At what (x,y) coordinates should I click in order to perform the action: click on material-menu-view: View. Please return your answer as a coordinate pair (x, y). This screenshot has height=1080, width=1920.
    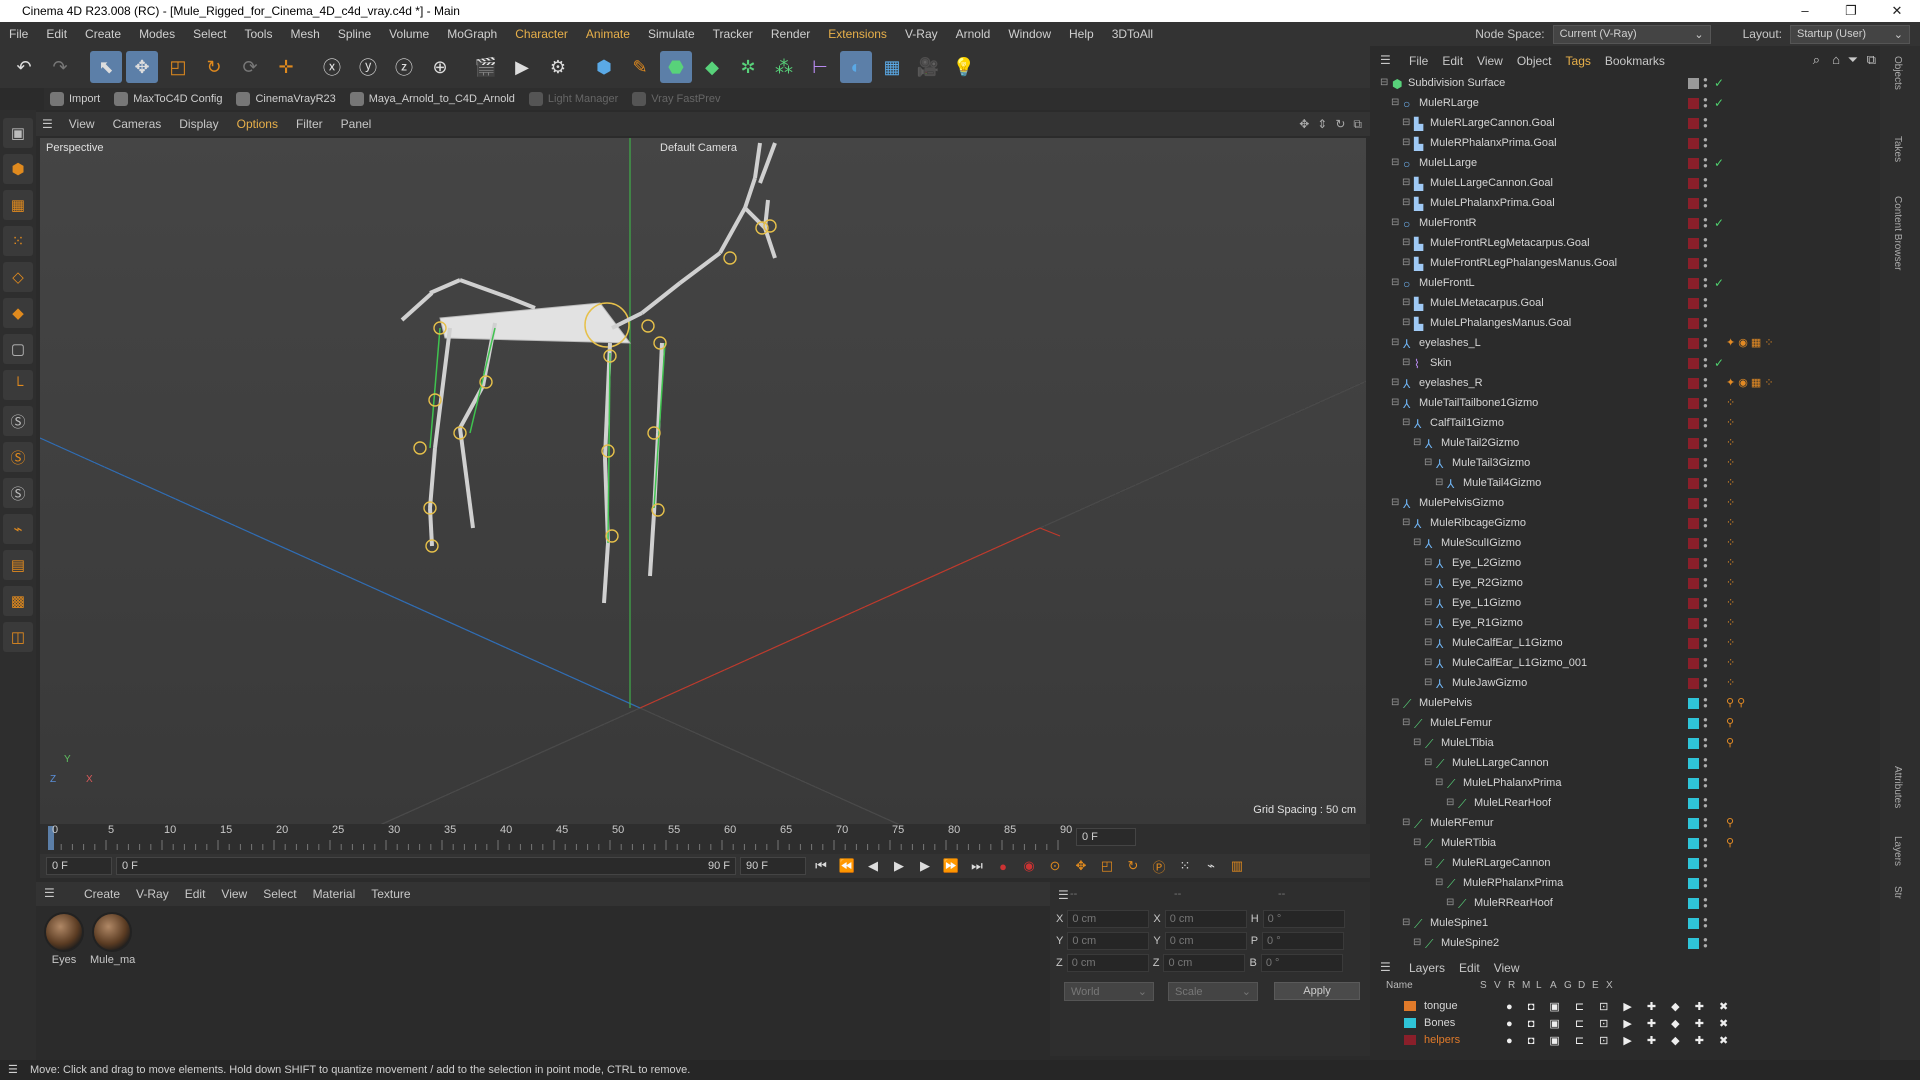
    Looking at the image, I should click on (234, 894).